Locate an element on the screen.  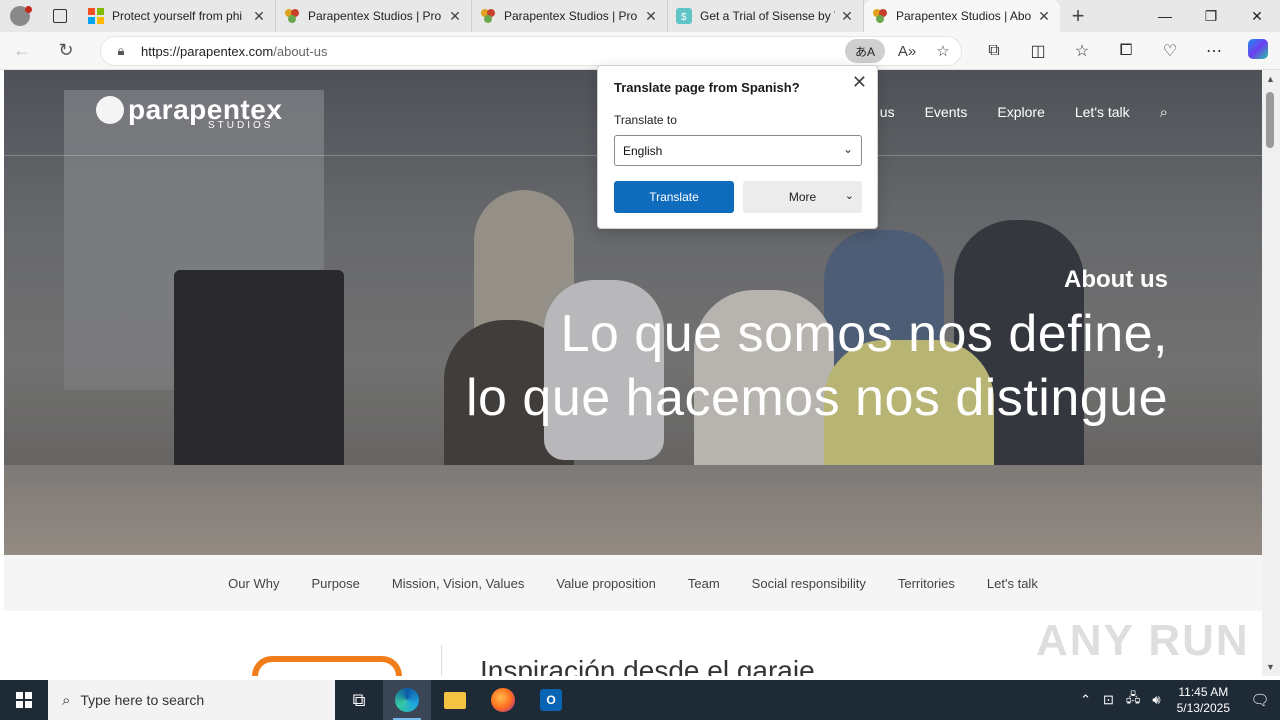
folder-icon is located at coordinates (455, 700).